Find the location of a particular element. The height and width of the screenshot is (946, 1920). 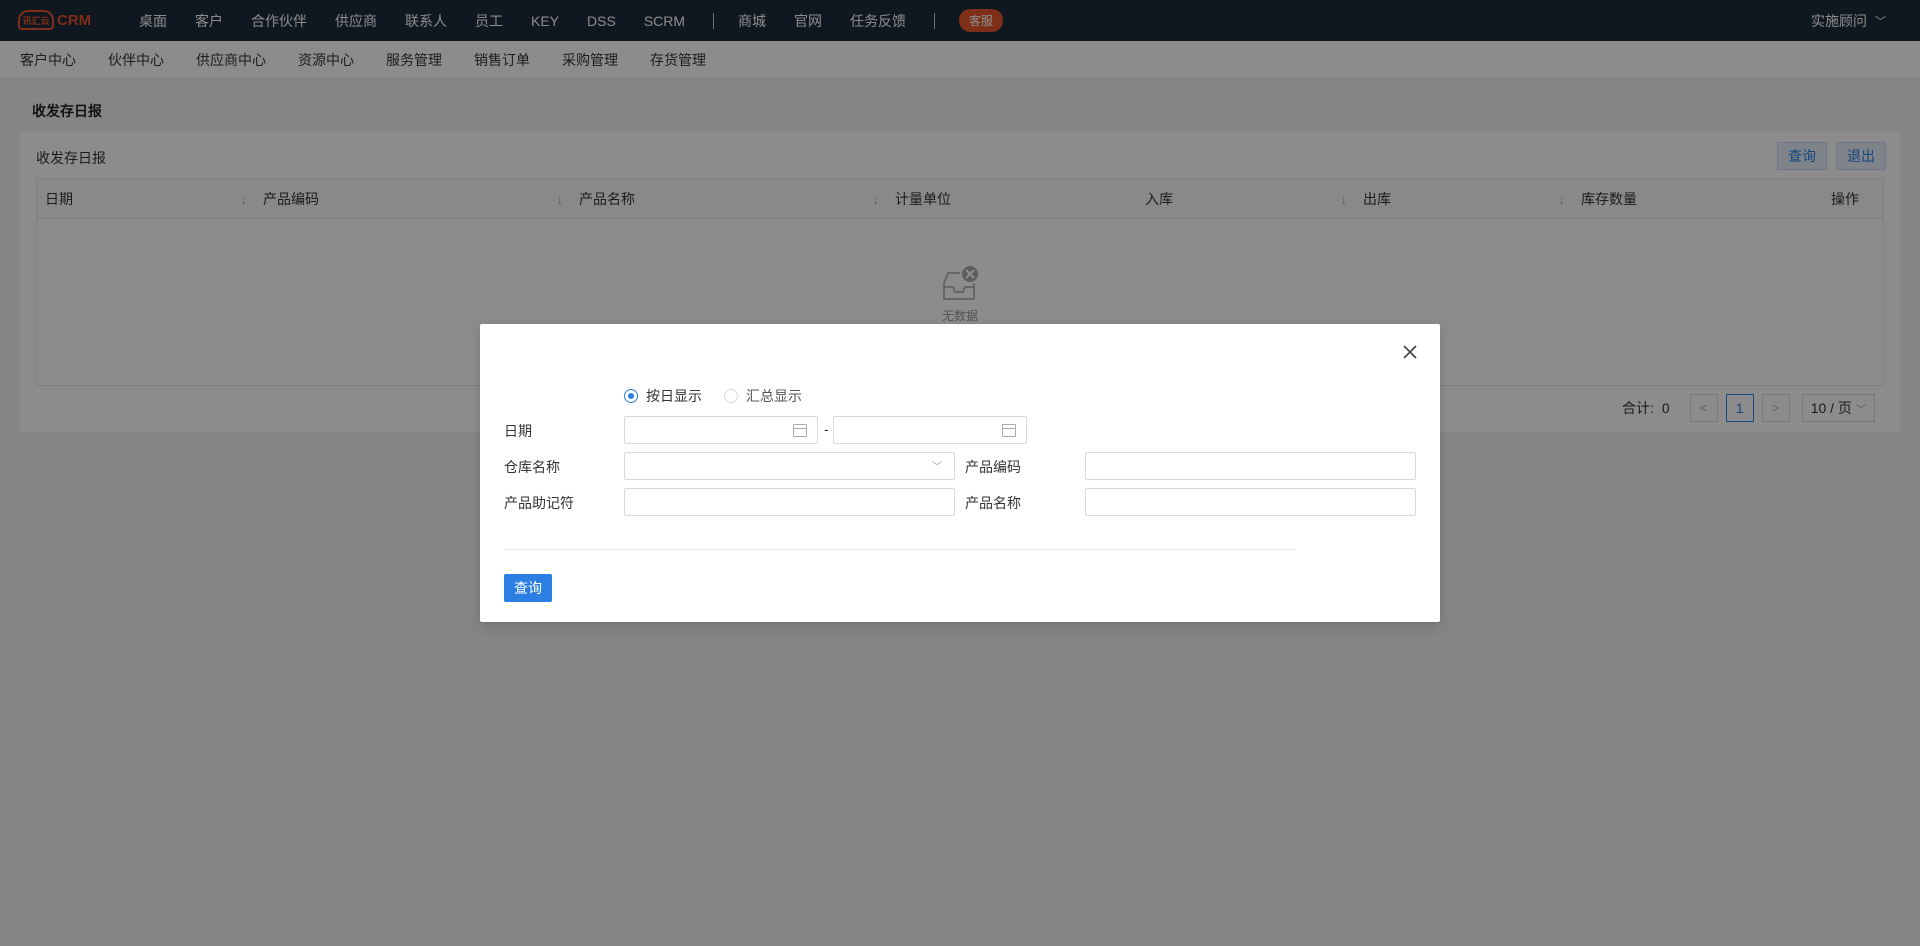

warehouse-select: ﹀ is located at coordinates (789, 466).